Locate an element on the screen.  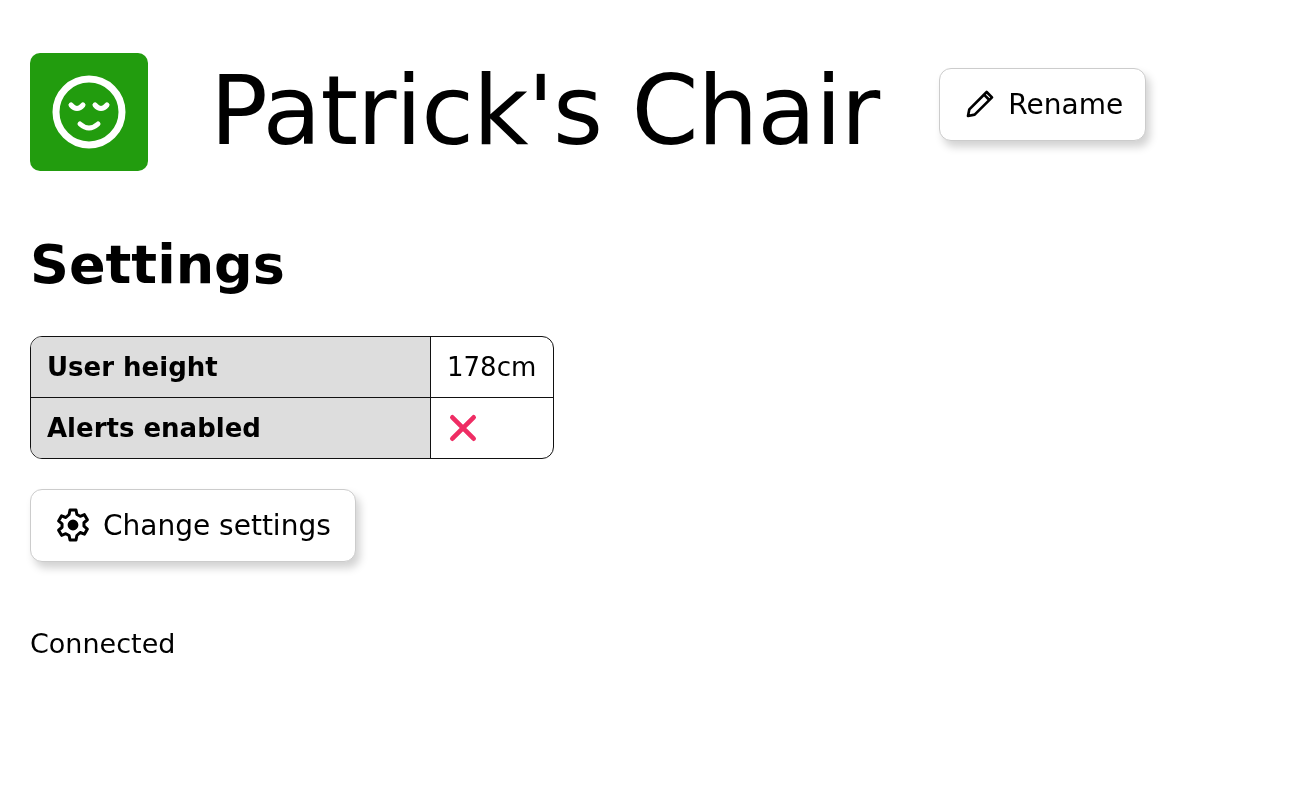
section-heading: Settings is located at coordinates (158, 265).